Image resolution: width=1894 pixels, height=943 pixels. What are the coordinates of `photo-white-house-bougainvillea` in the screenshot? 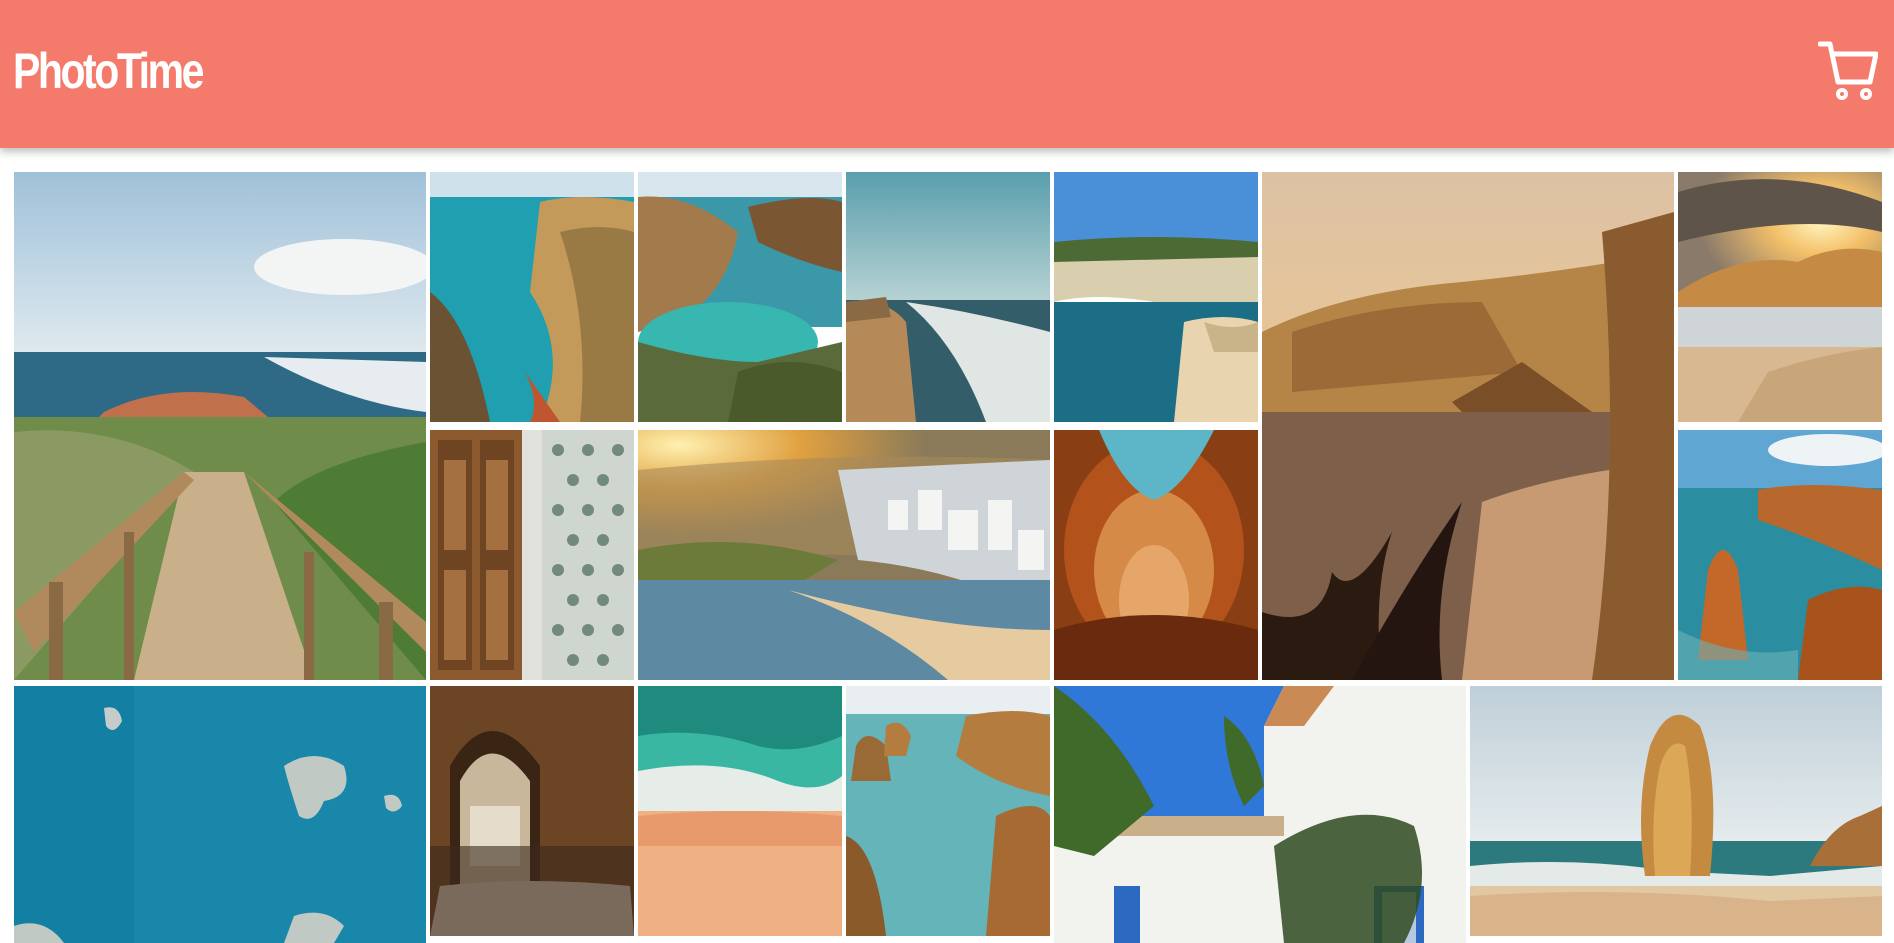 It's located at (1260, 814).